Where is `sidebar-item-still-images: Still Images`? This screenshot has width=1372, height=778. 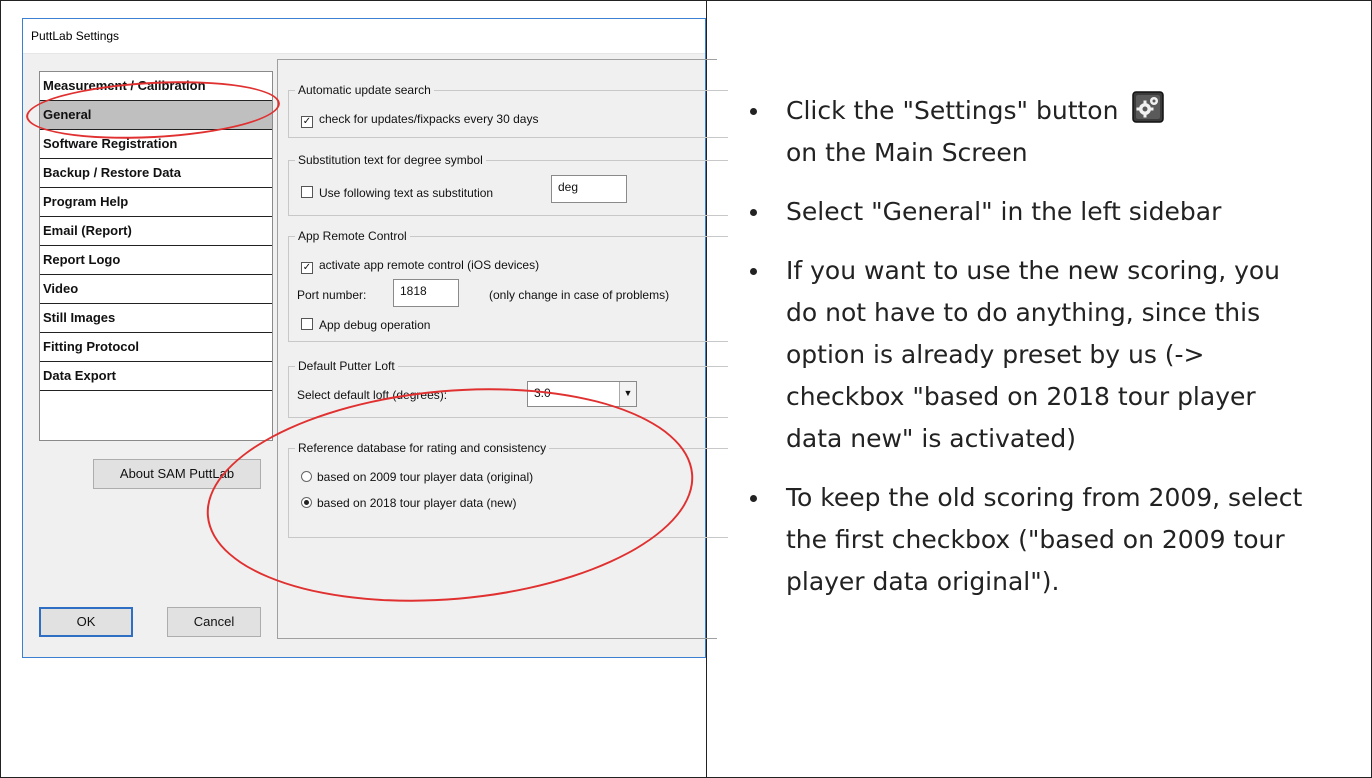
sidebar-item-still-images: Still Images is located at coordinates (156, 318).